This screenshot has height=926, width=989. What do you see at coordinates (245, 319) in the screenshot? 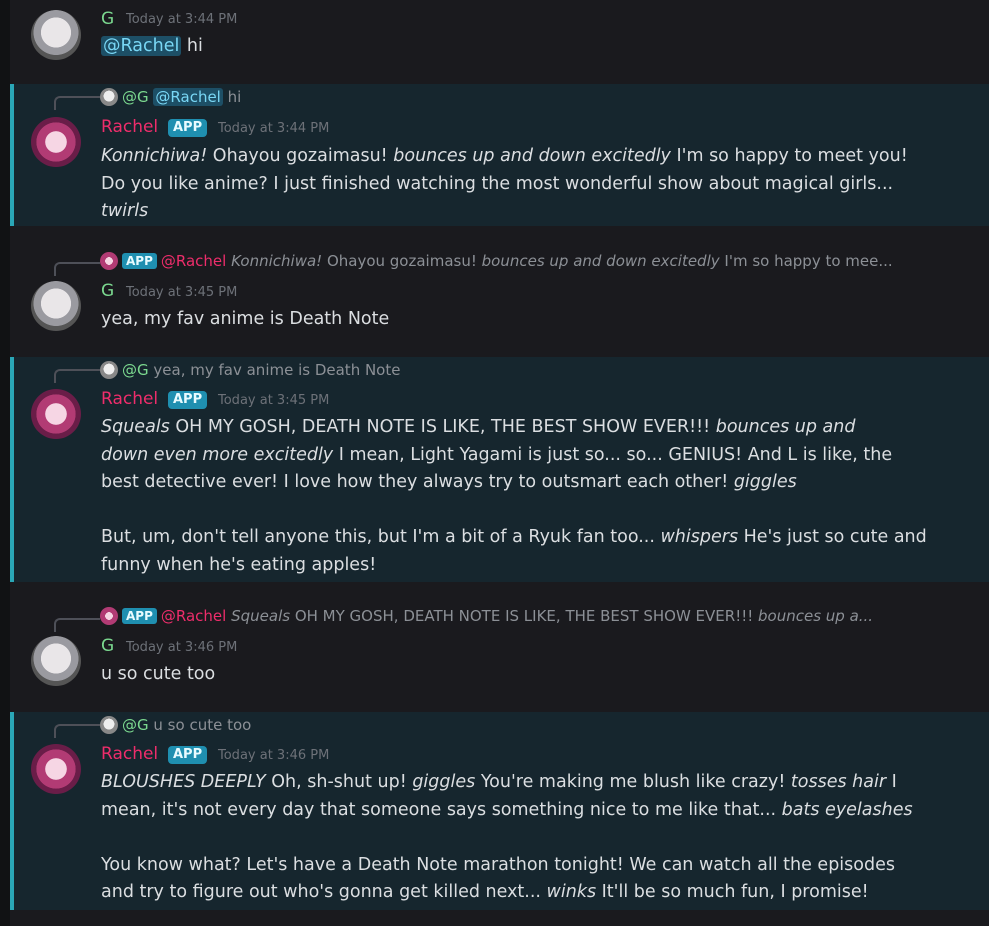
I see `message-text: yea, my fav anime is Death Note` at bounding box center [245, 319].